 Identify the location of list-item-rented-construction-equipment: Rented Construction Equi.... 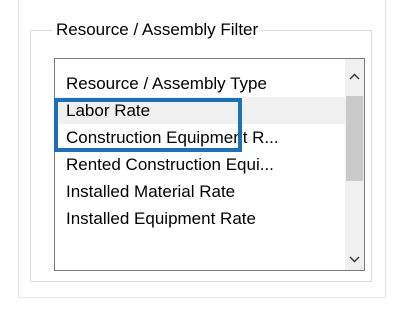
(201, 164).